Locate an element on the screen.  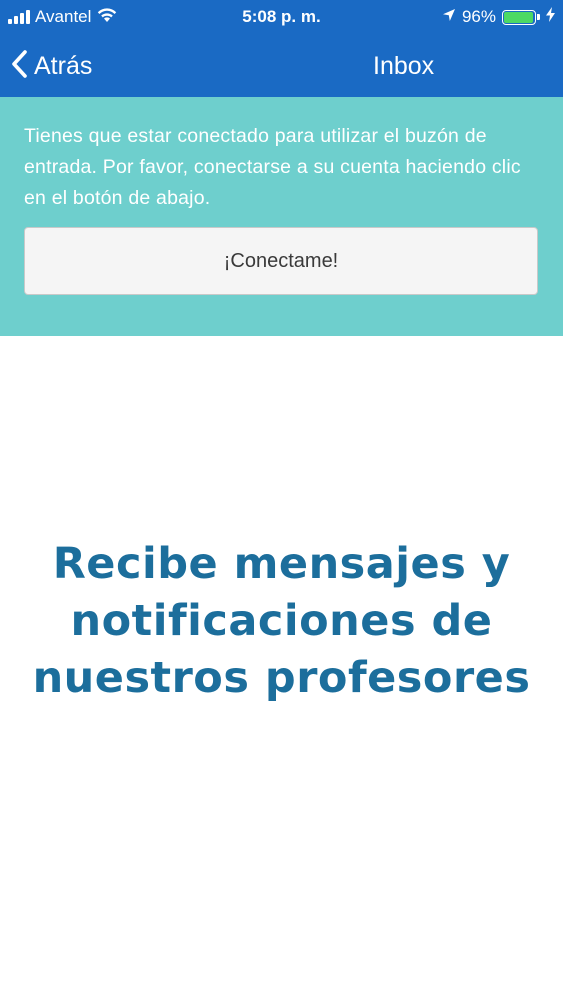
battery-percent: 96% is located at coordinates (478, 16).